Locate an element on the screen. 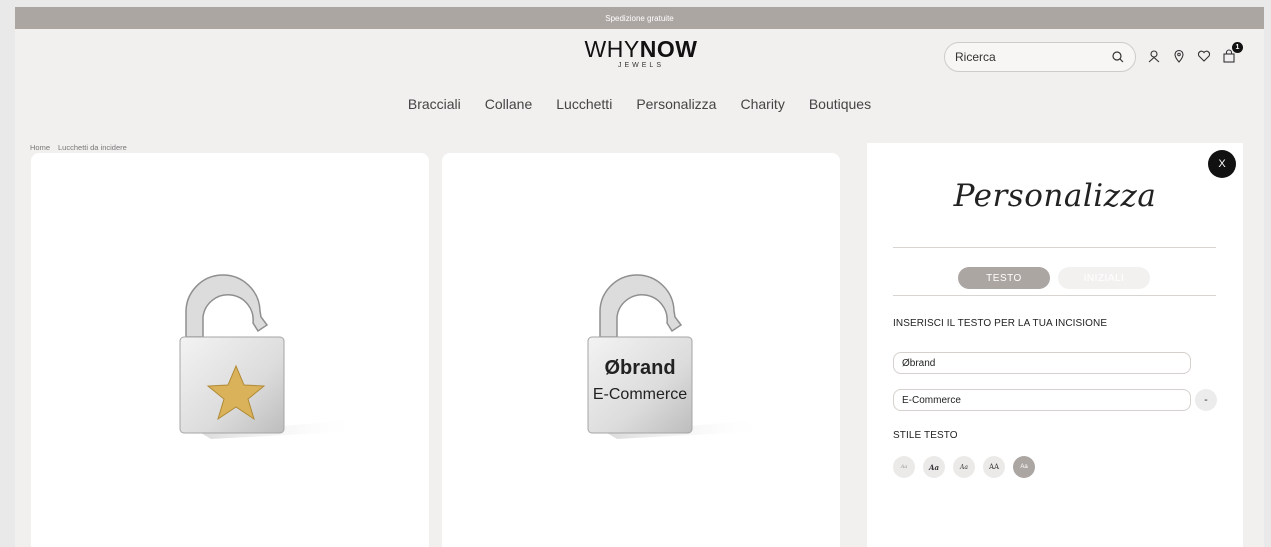  promo-text: Spedizione gratuite is located at coordinates (639, 18).